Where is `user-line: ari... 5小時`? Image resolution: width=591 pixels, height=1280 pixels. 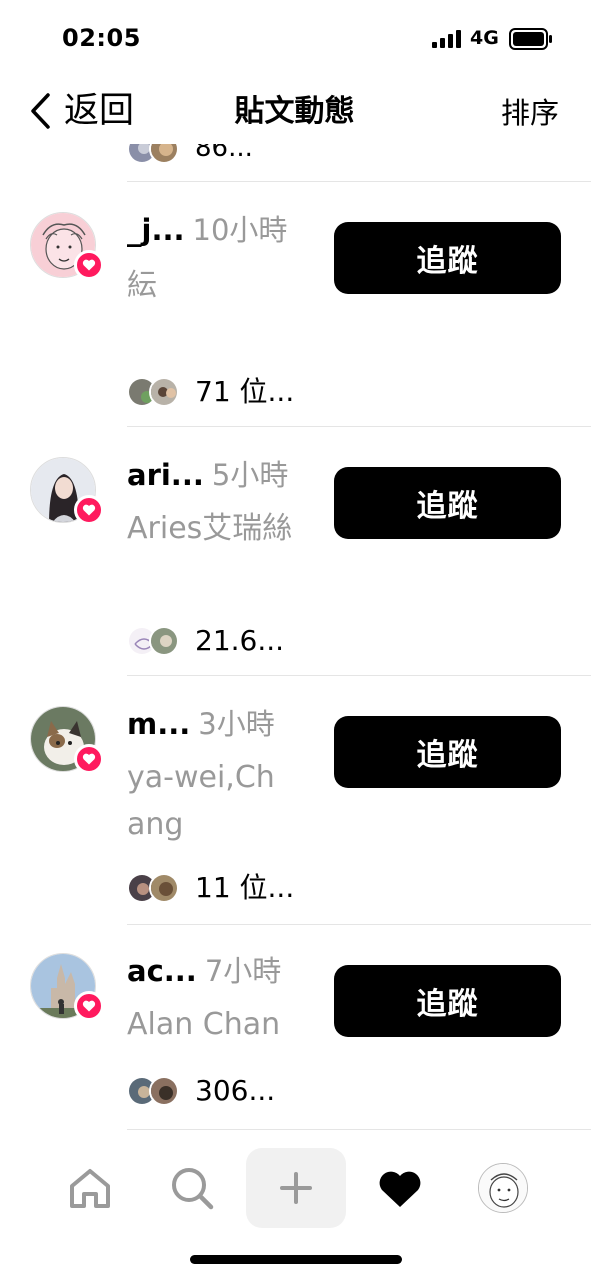 user-line: ari... 5小時 is located at coordinates (207, 475).